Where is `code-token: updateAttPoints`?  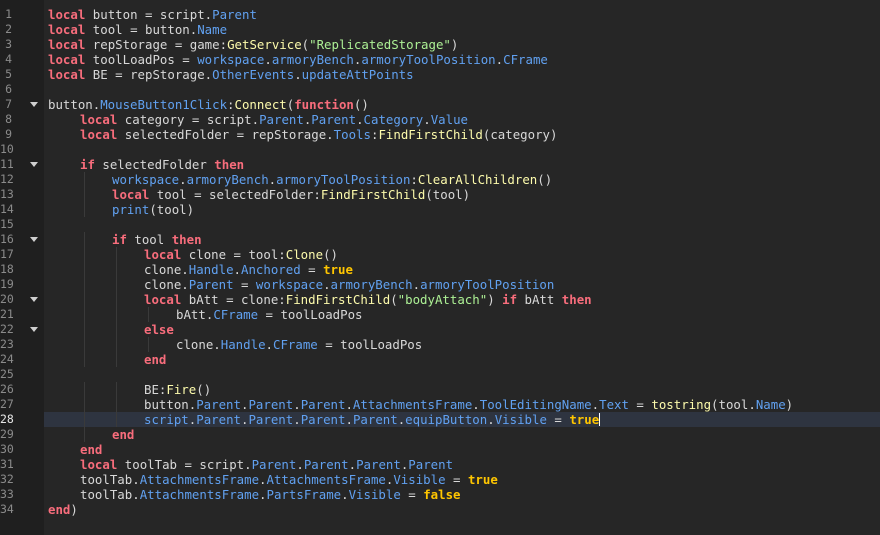 code-token: updateAttPoints is located at coordinates (357, 74).